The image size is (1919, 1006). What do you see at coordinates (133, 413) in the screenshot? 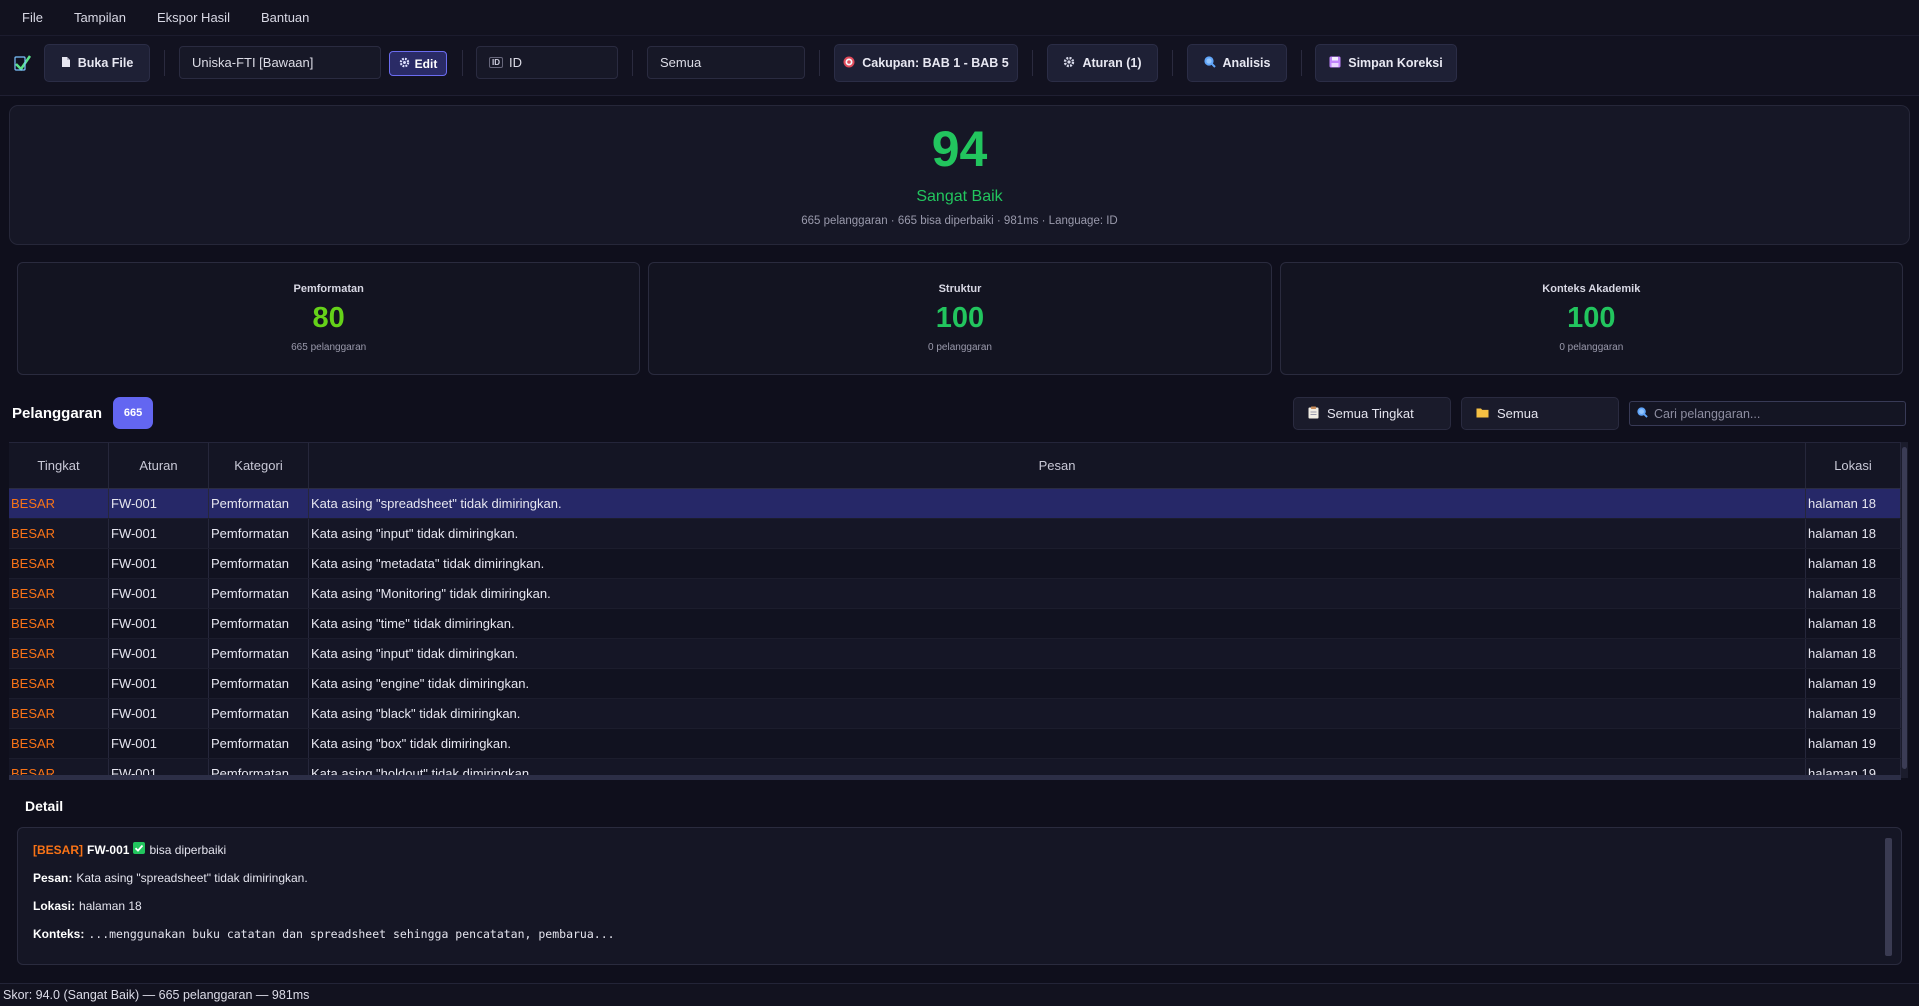
I see `violations-count-badge: 665` at bounding box center [133, 413].